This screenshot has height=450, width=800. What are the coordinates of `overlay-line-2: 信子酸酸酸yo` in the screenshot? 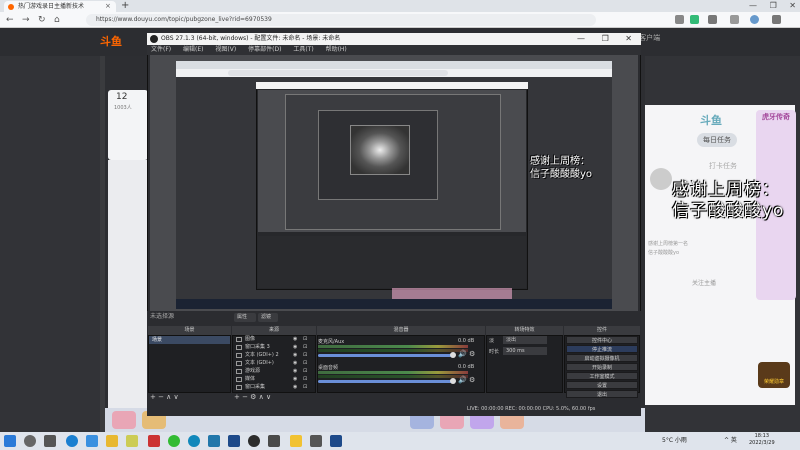 It's located at (728, 211).